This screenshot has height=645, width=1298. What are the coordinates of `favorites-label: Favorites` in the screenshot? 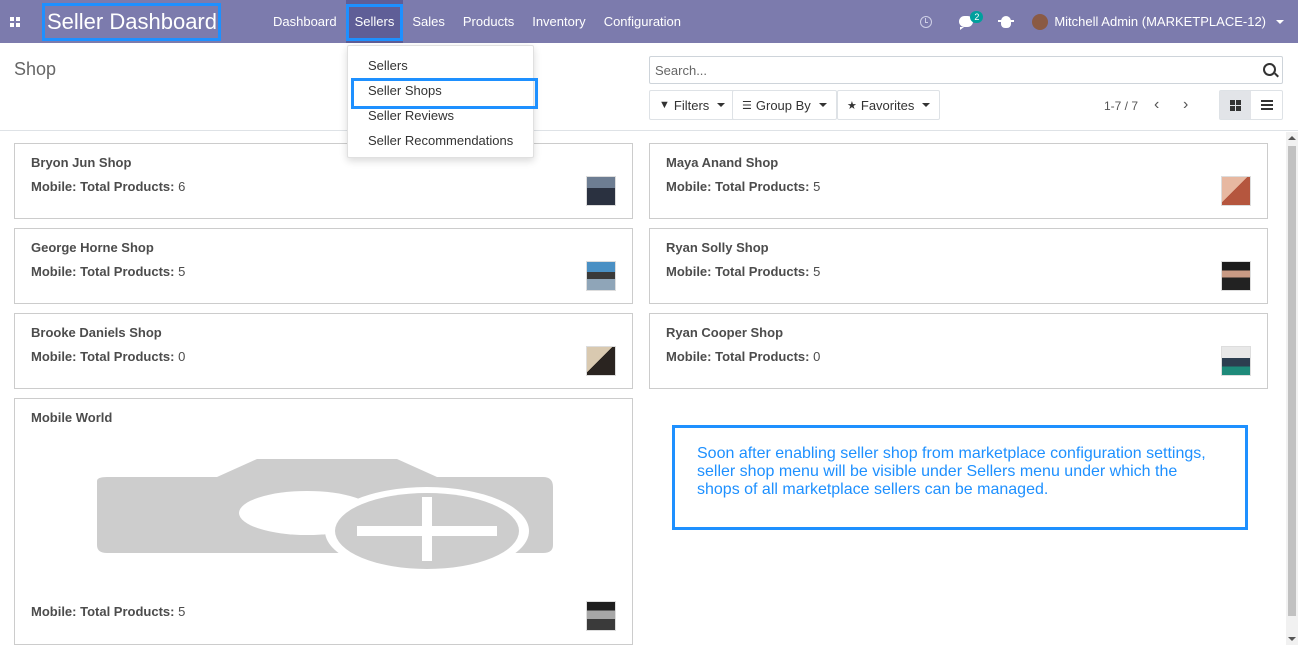 It's located at (887, 105).